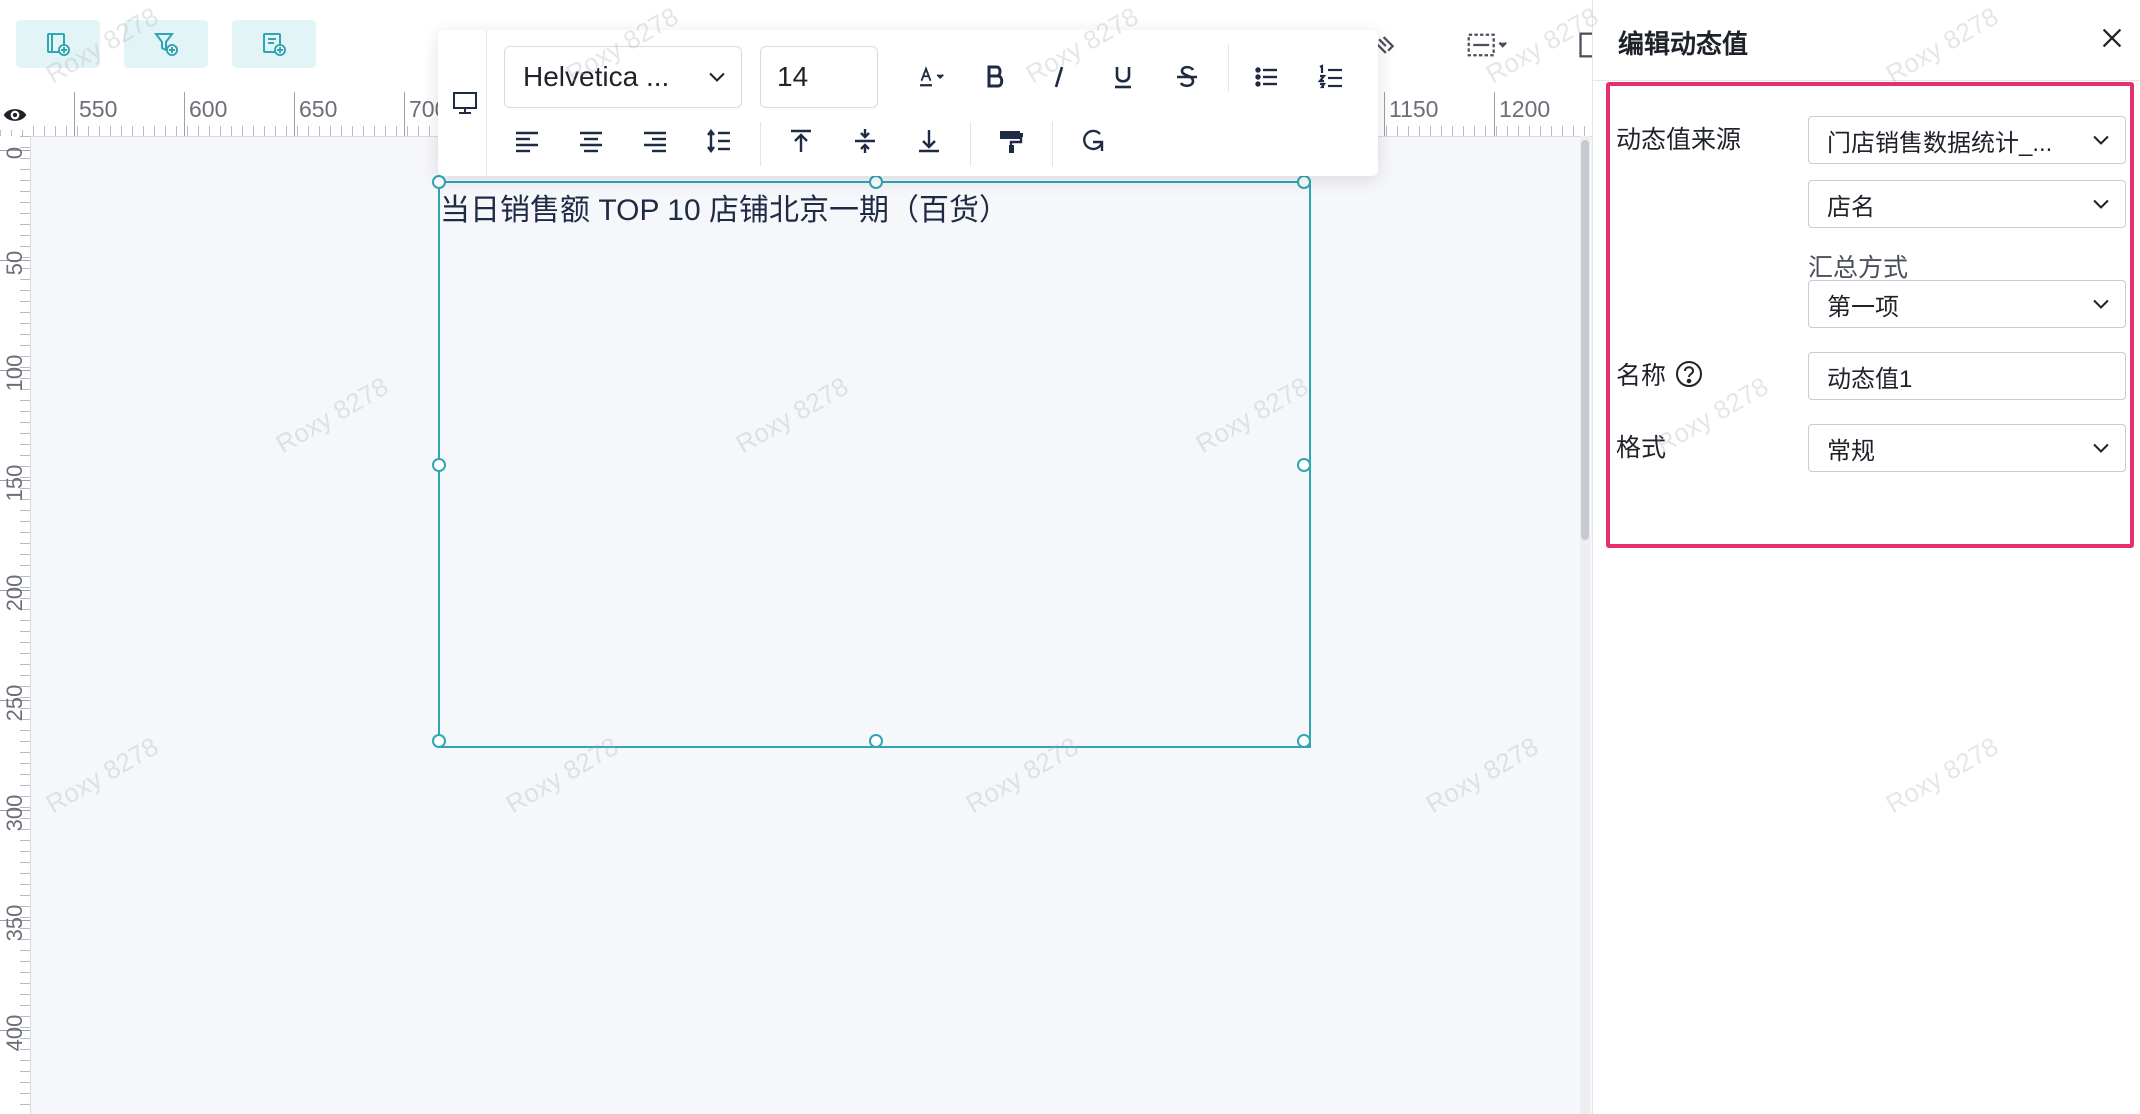  I want to click on ruler-label: 1200, so click(1525, 109).